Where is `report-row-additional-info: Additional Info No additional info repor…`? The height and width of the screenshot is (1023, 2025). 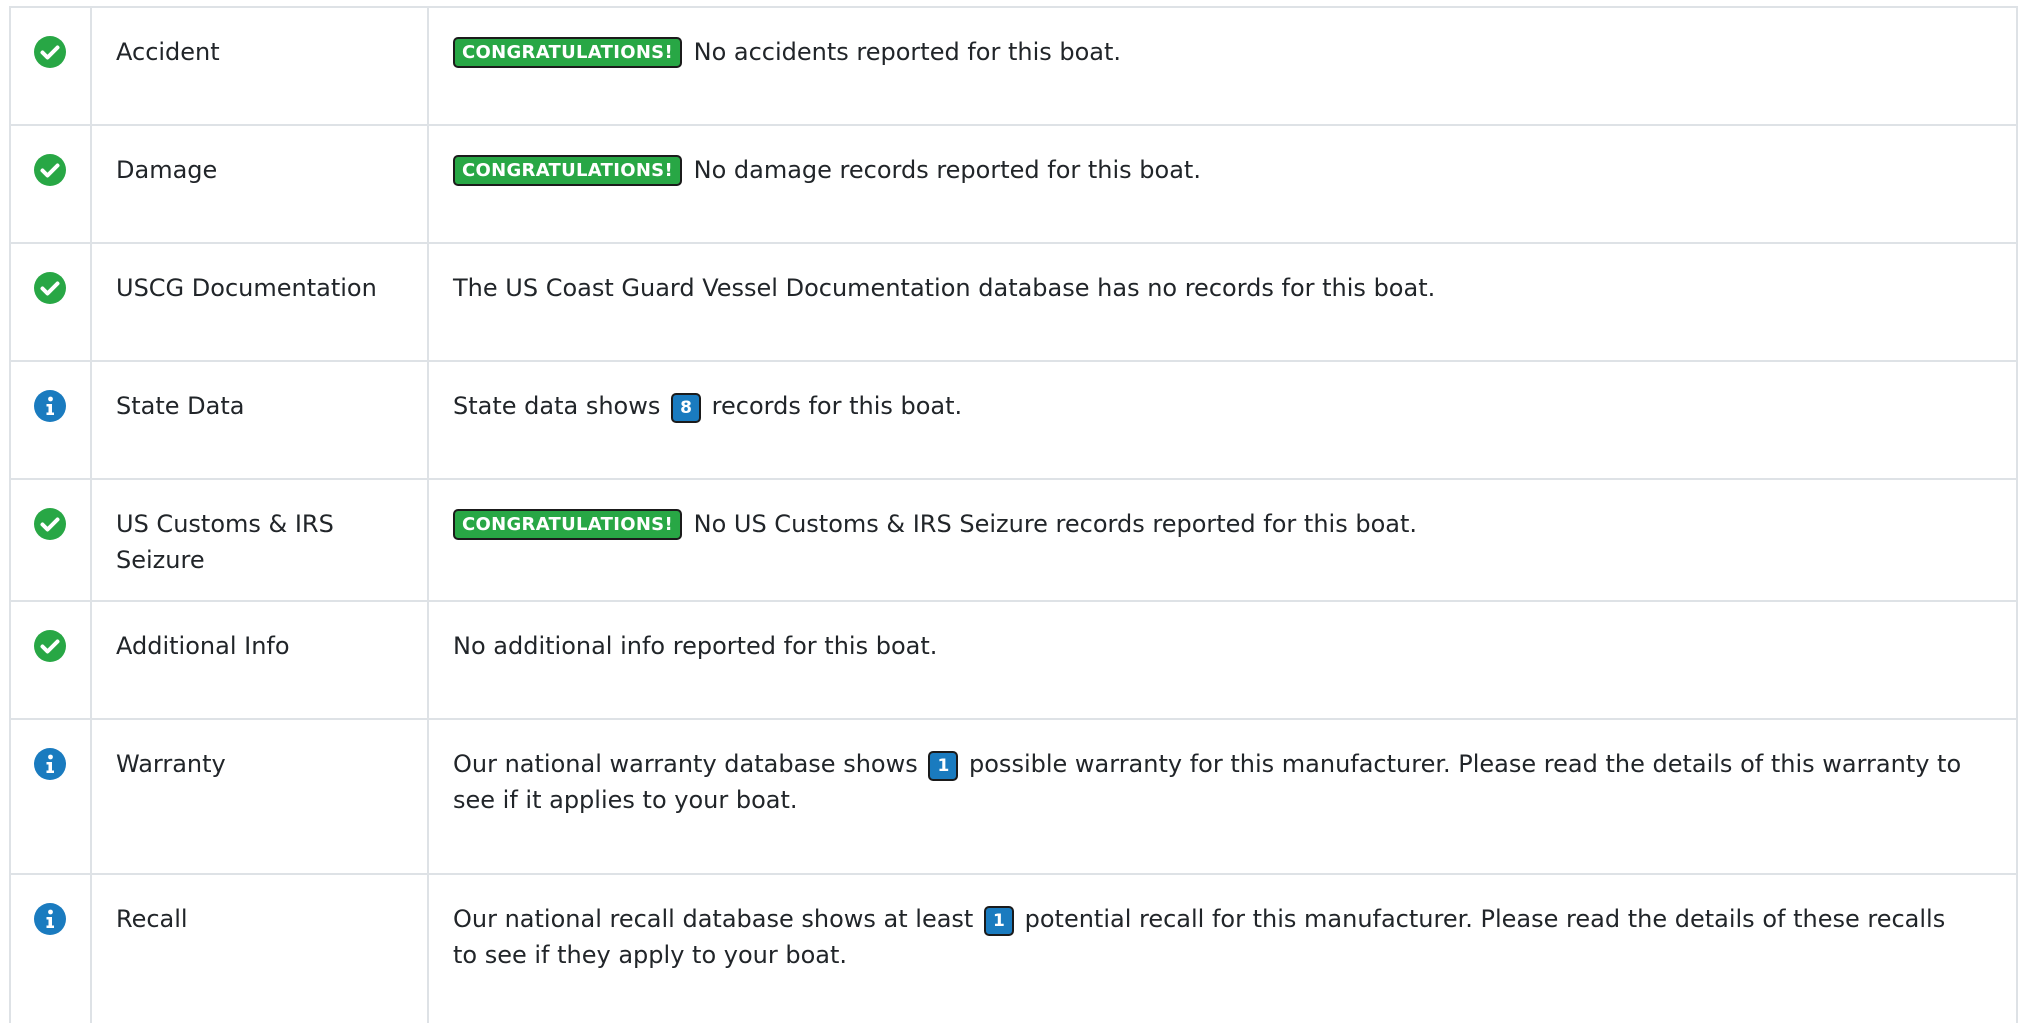 report-row-additional-info: Additional Info No additional info repor… is located at coordinates (1013, 661).